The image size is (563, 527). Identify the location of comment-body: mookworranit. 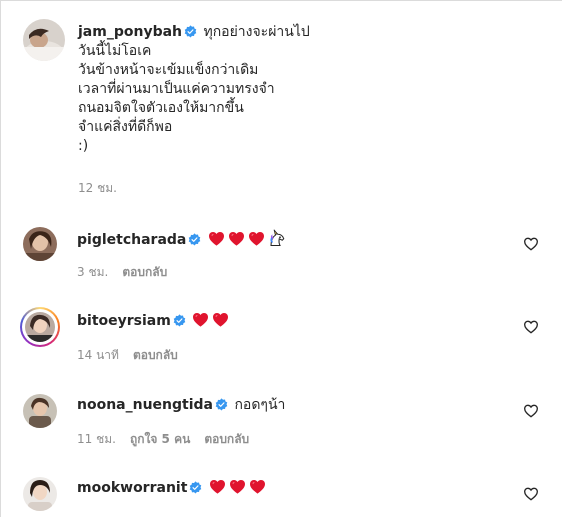
(297, 488).